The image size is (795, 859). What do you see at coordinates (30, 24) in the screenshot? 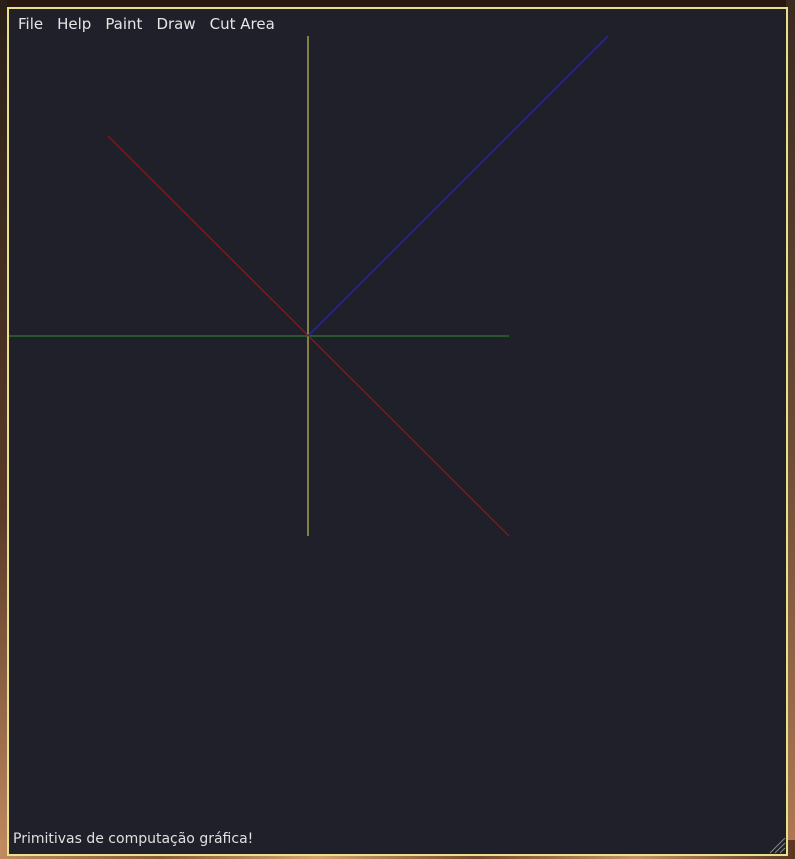
I see `menu-file: File` at bounding box center [30, 24].